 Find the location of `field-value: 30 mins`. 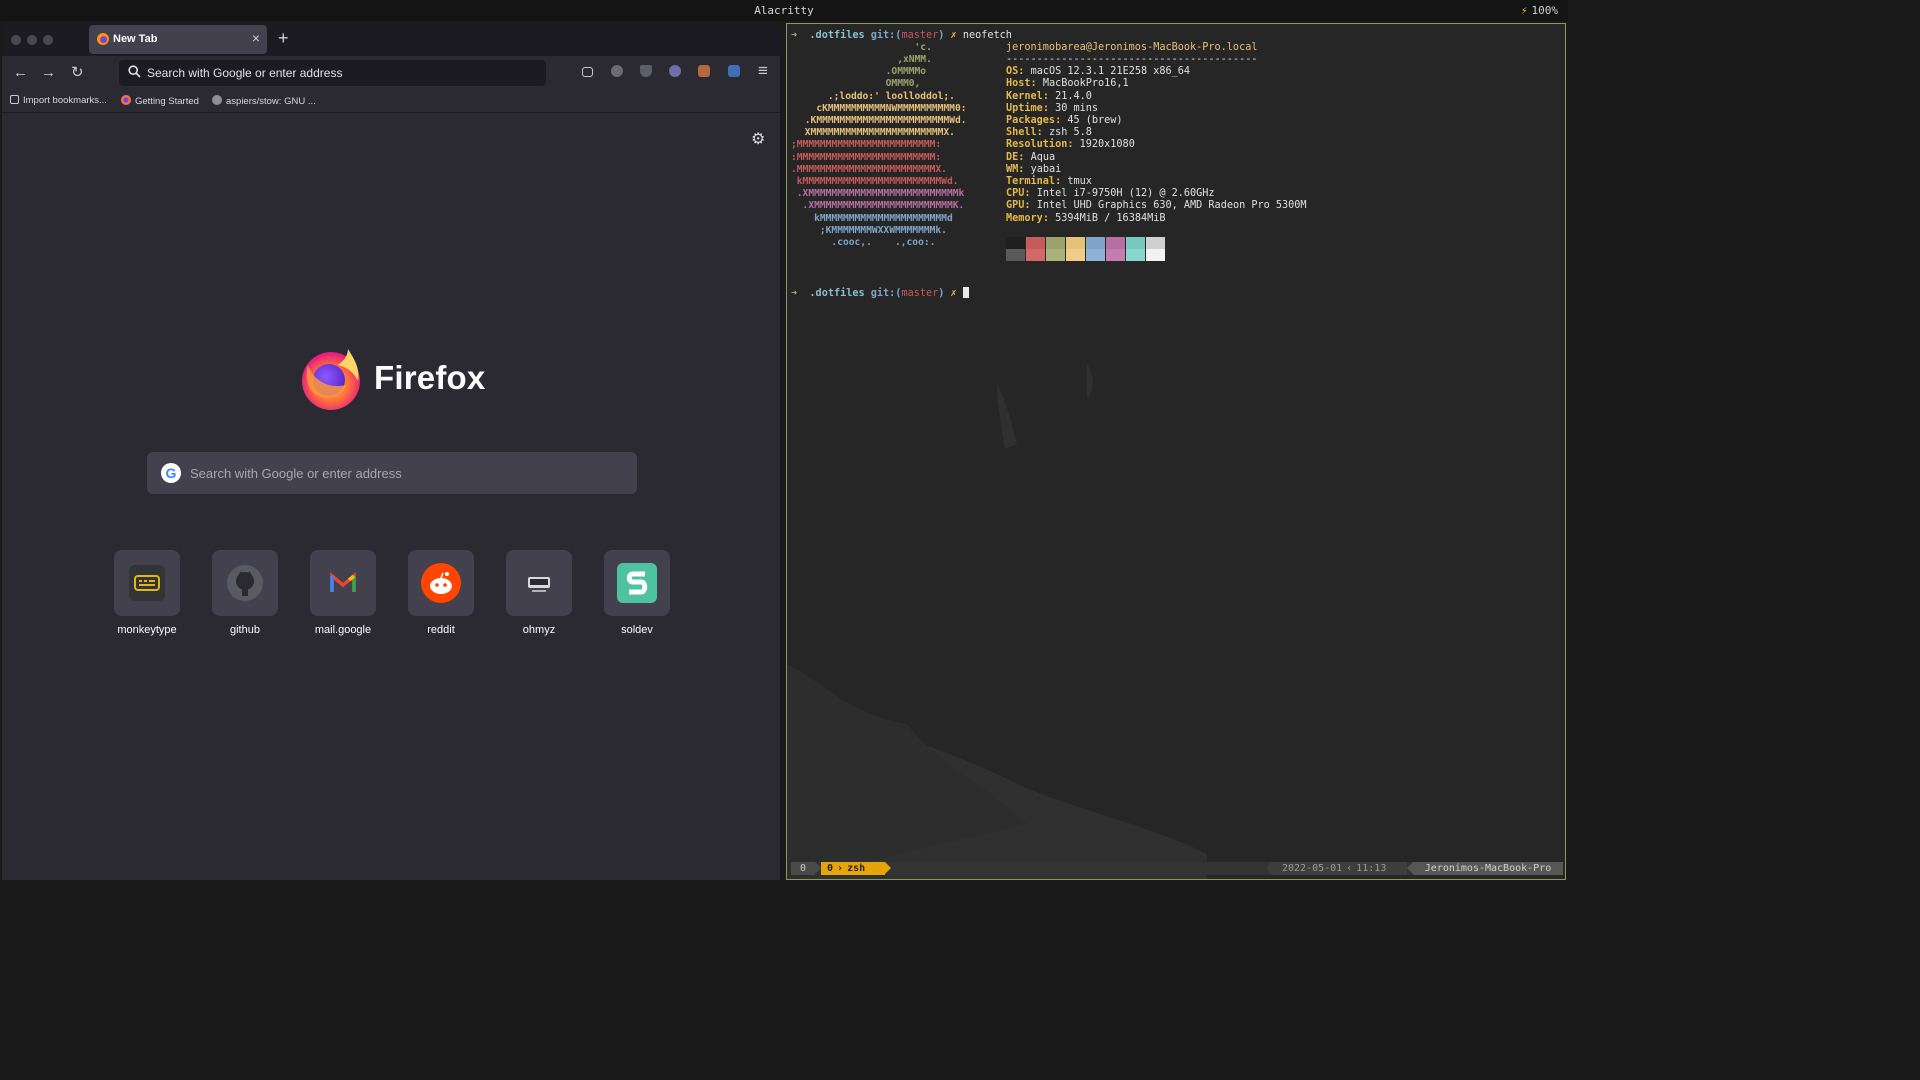

field-value: 30 mins is located at coordinates (1077, 108).